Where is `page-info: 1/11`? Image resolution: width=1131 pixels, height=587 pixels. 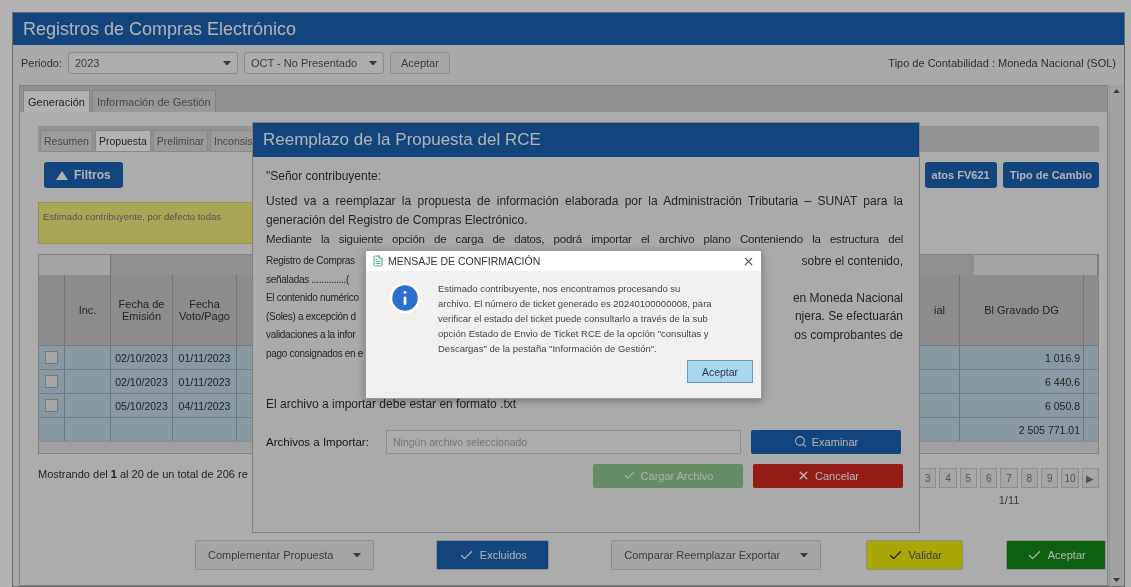 page-info: 1/11 is located at coordinates (1009, 500).